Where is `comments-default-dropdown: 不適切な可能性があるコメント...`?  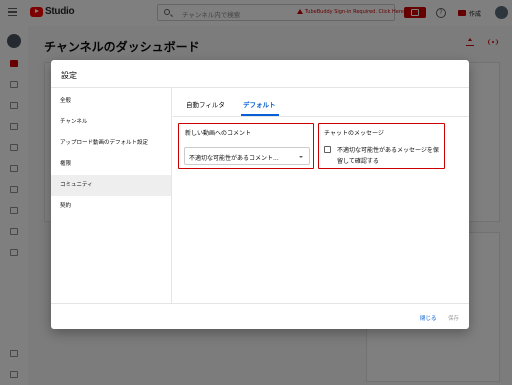 comments-default-dropdown: 不適切な可能性があるコメント... is located at coordinates (247, 156).